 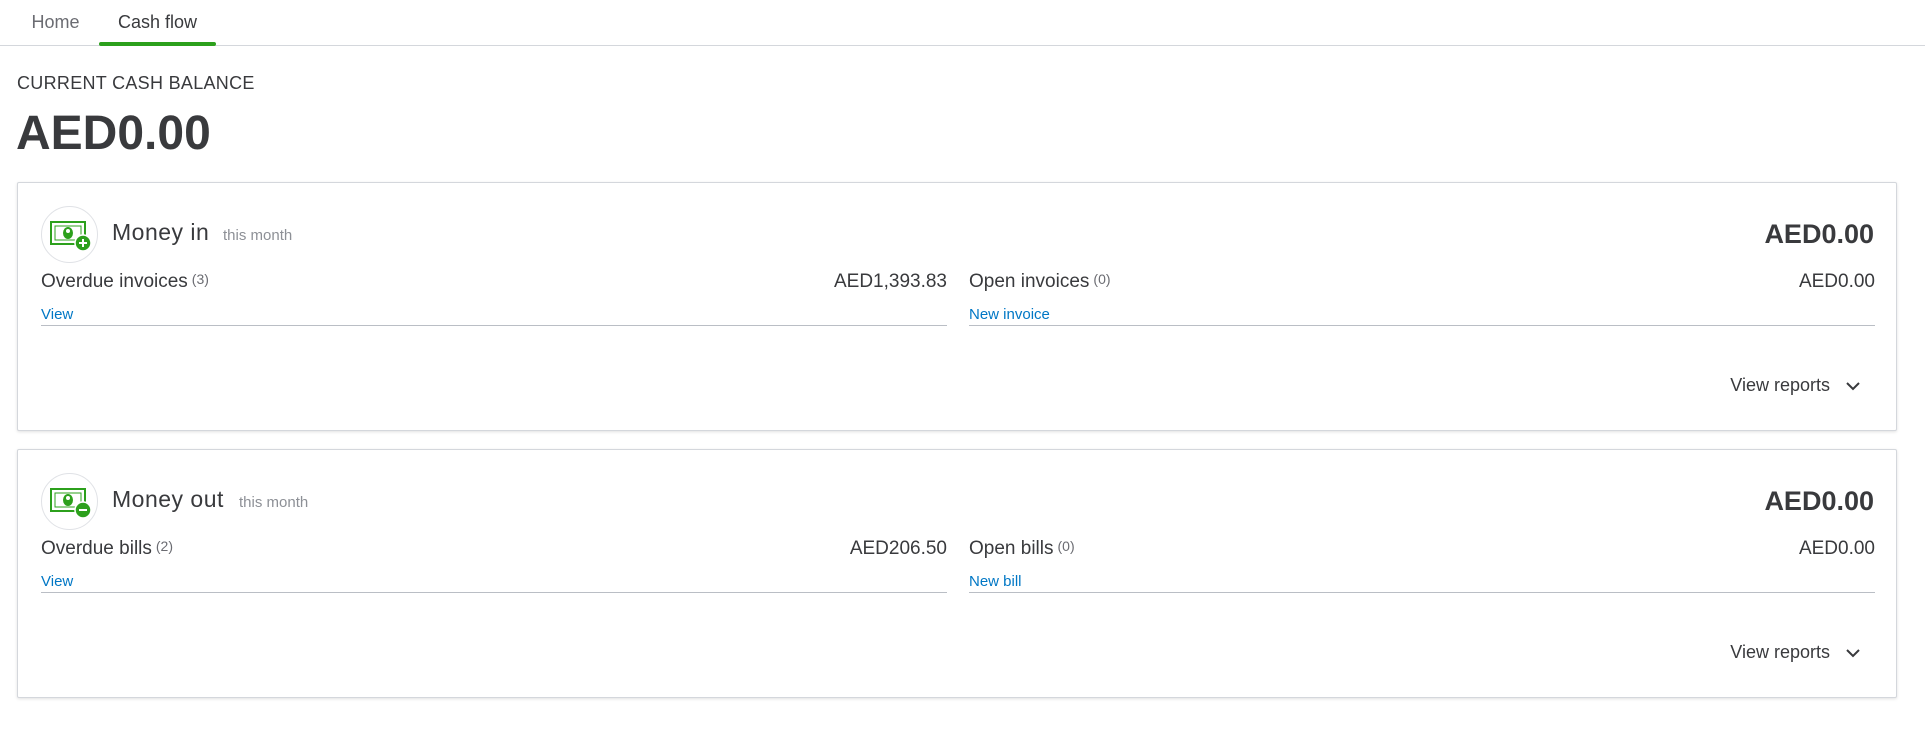 I want to click on current-cash-balance-label: CURRENT CASH BALANCE, so click(x=136, y=83).